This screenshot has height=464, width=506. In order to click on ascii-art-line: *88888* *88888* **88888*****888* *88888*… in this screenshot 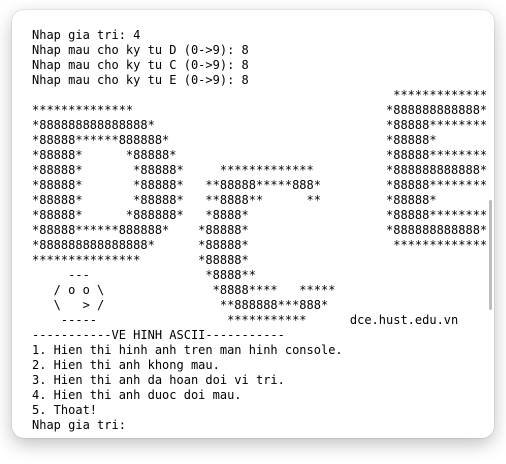, I will do `click(260, 185)`.